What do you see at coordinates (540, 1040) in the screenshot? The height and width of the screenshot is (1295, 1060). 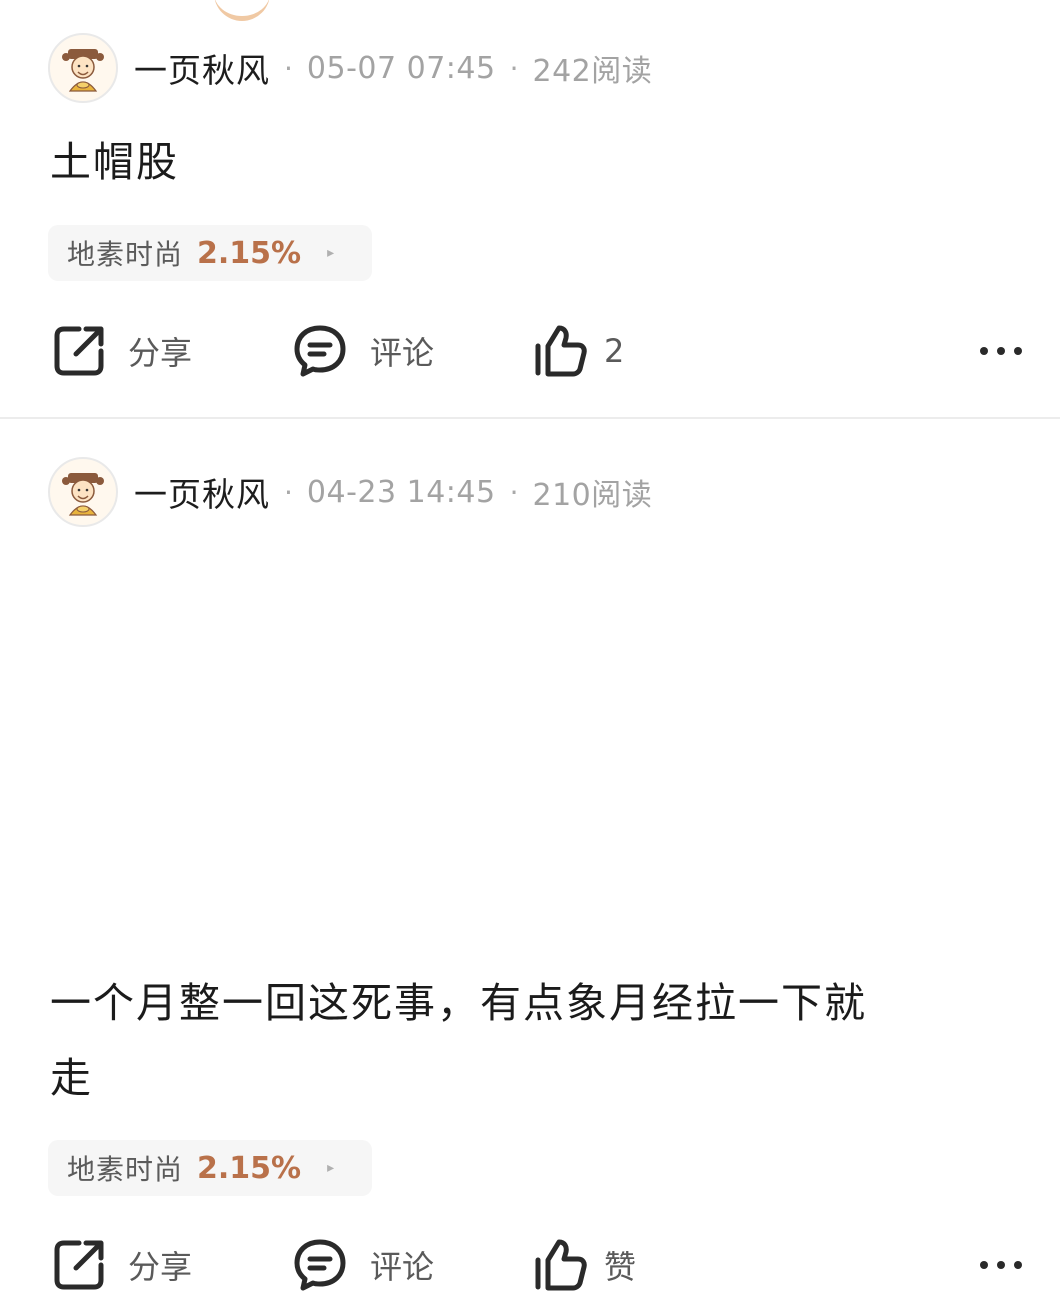 I see `post-content: 一个月整一回这死事，有点象月经拉一下就 走` at bounding box center [540, 1040].